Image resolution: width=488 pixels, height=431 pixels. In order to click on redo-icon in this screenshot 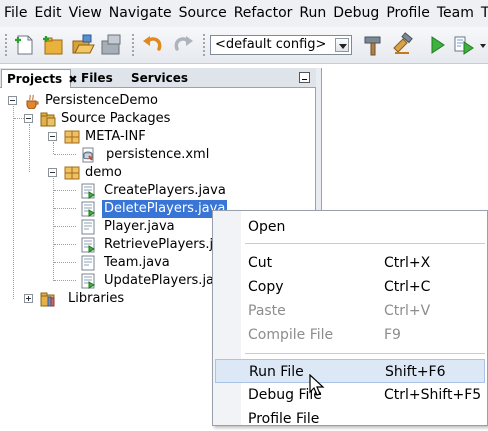, I will do `click(183, 43)`.